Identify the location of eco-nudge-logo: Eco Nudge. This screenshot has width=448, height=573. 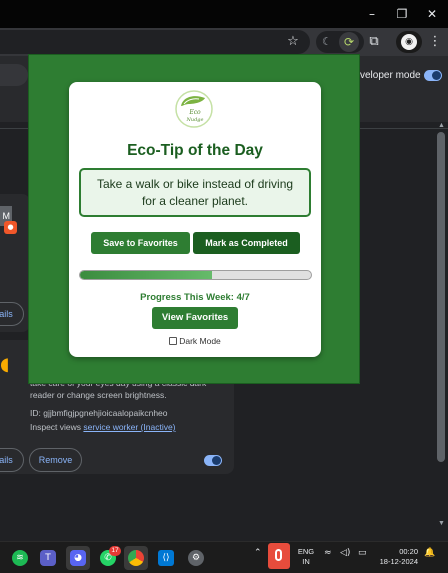
(194, 109).